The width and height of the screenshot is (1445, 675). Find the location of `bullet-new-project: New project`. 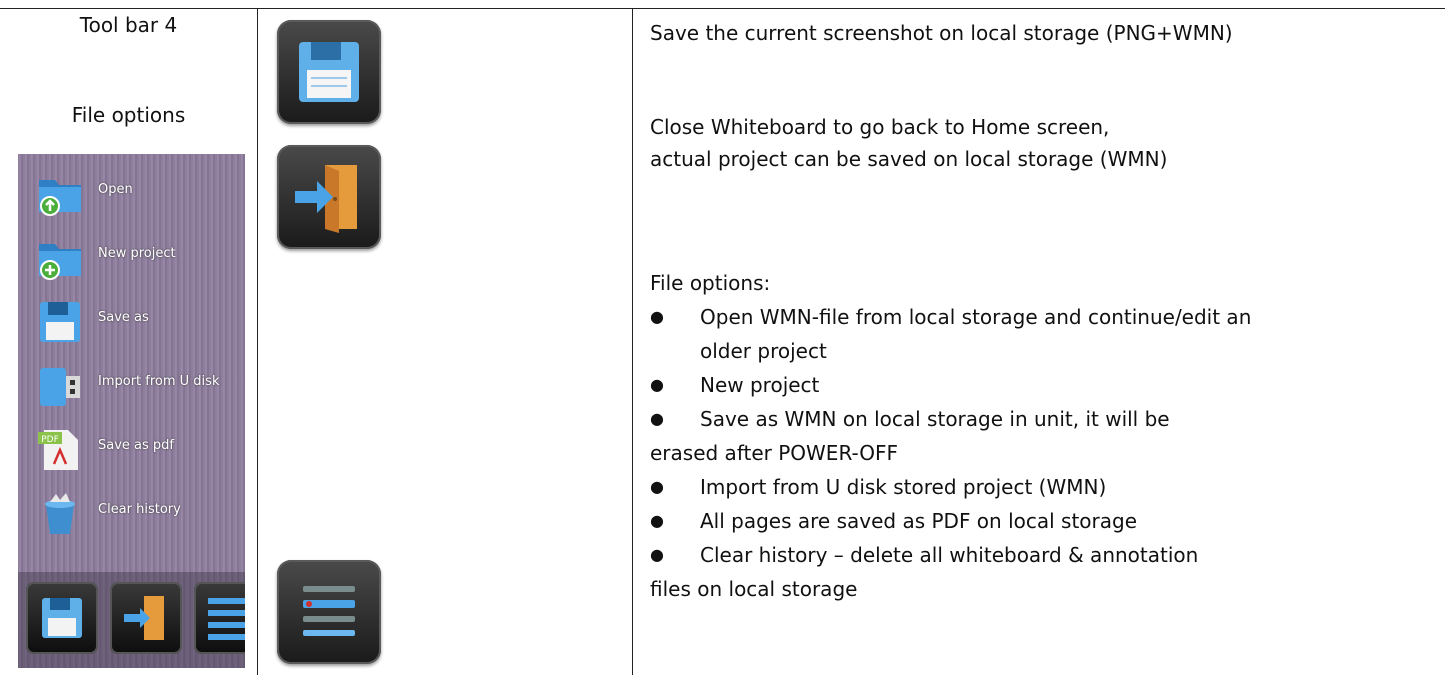

bullet-new-project: New project is located at coordinates (1040, 385).